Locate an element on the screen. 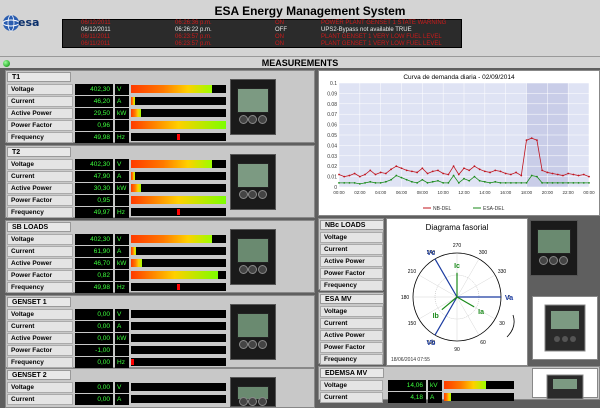 The image size is (600, 408). measurement-value: 47,90 is located at coordinates (94, 176).